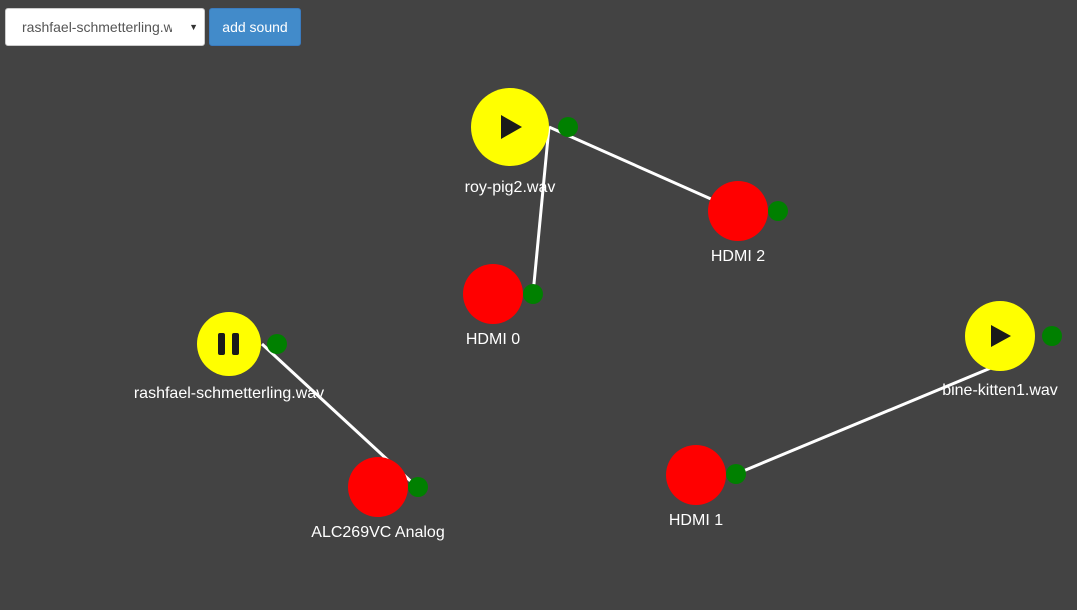 This screenshot has width=1077, height=610. I want to click on output-node-alc269vc-analog: ALC269VC Analog, so click(378, 499).